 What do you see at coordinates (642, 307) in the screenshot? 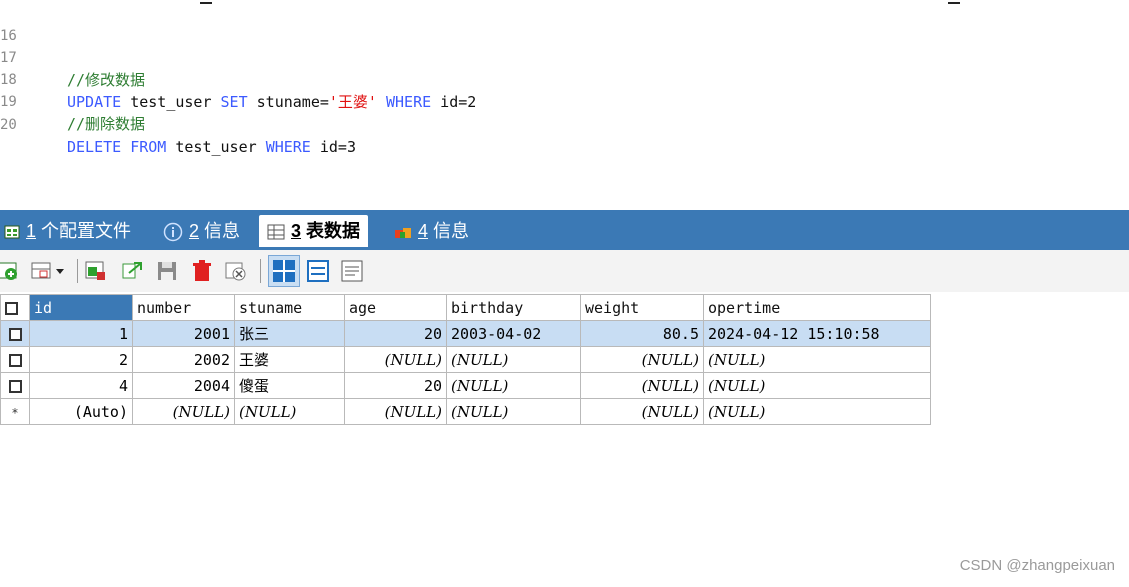
I see `column-header-weight: weight` at bounding box center [642, 307].